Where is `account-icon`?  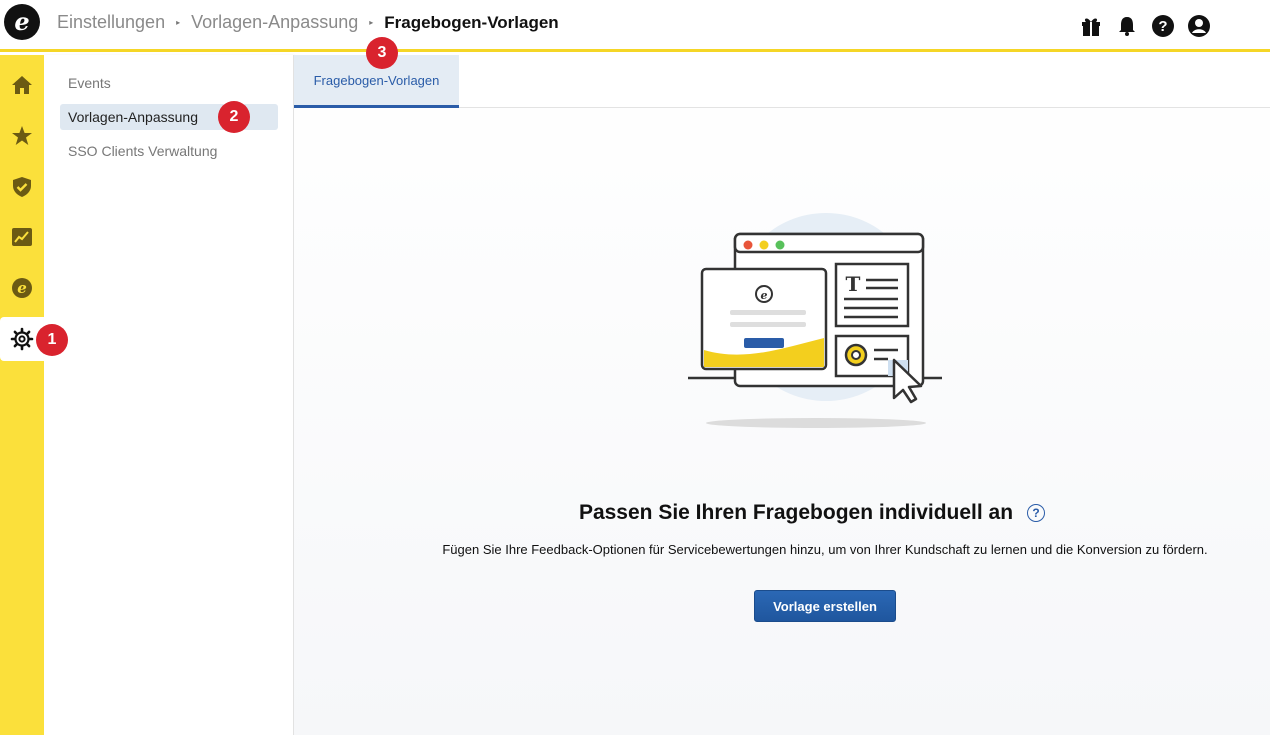 account-icon is located at coordinates (1199, 26).